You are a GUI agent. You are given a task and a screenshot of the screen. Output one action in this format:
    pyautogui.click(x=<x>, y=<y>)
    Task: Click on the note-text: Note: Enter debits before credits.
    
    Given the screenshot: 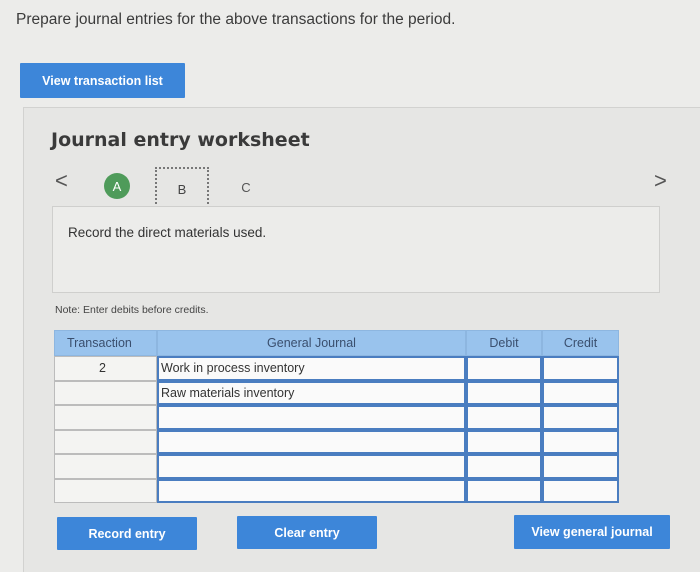 What is the action you would take?
    pyautogui.click(x=132, y=310)
    